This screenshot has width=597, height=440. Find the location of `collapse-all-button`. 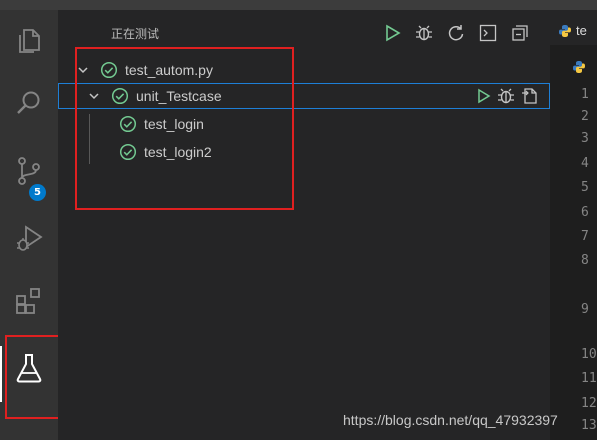

collapse-all-button is located at coordinates (520, 33).